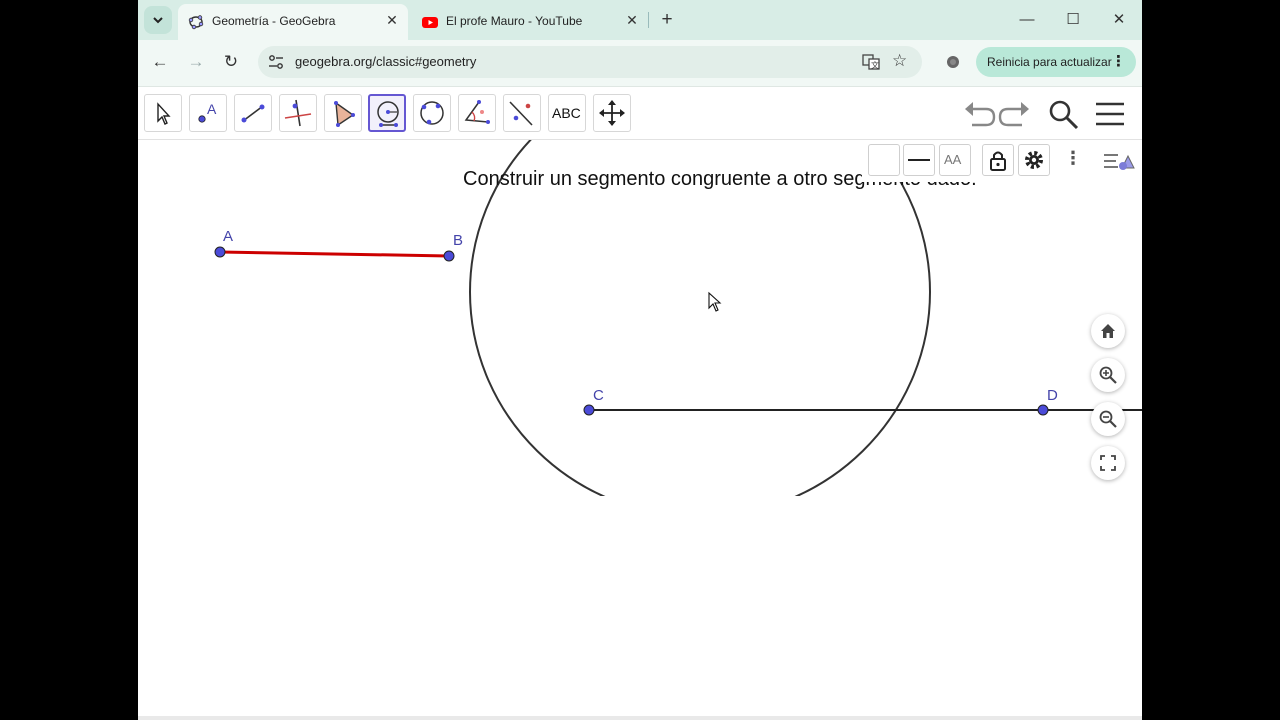 This screenshot has height=720, width=1280. I want to click on point-tool-button: A, so click(208, 113).